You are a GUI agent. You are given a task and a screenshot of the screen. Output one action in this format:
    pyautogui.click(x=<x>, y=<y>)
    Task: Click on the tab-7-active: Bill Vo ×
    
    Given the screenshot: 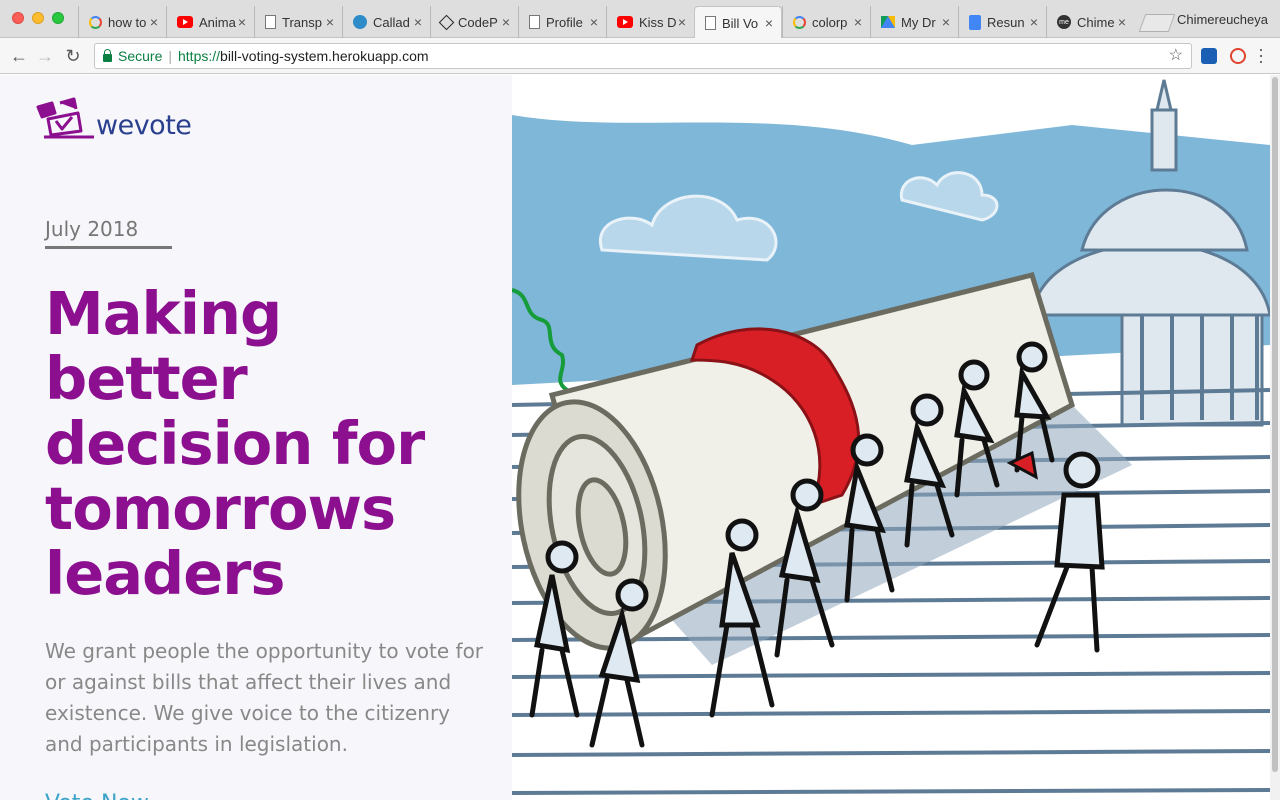 What is the action you would take?
    pyautogui.click(x=738, y=22)
    